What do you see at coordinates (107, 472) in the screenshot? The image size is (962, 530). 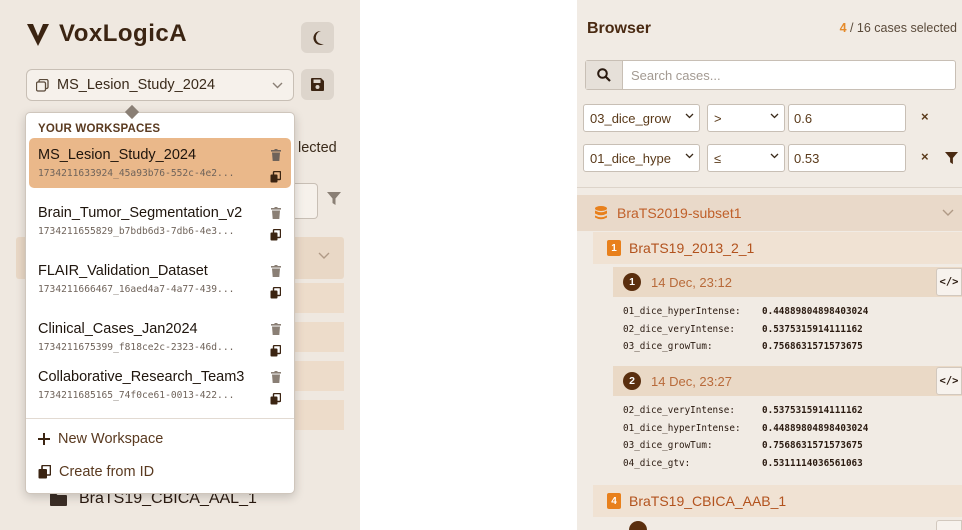 I see `create-from-id-label: Create from ID` at bounding box center [107, 472].